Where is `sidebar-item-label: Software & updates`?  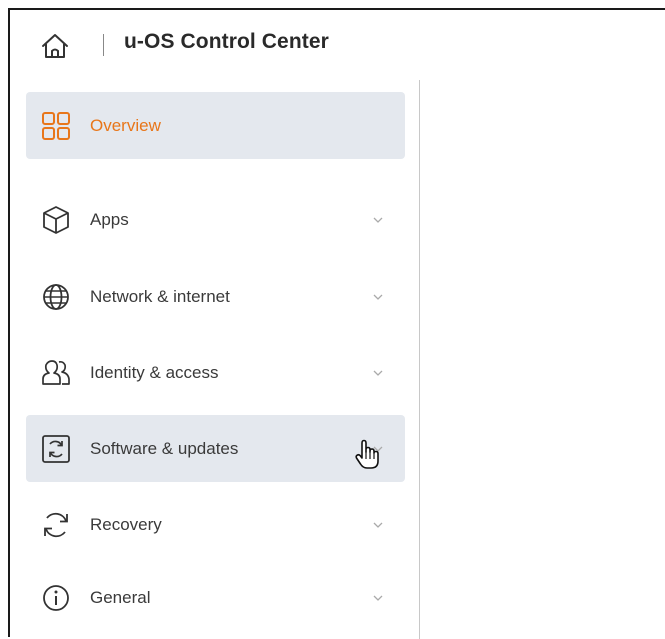
sidebar-item-label: Software & updates is located at coordinates (164, 448).